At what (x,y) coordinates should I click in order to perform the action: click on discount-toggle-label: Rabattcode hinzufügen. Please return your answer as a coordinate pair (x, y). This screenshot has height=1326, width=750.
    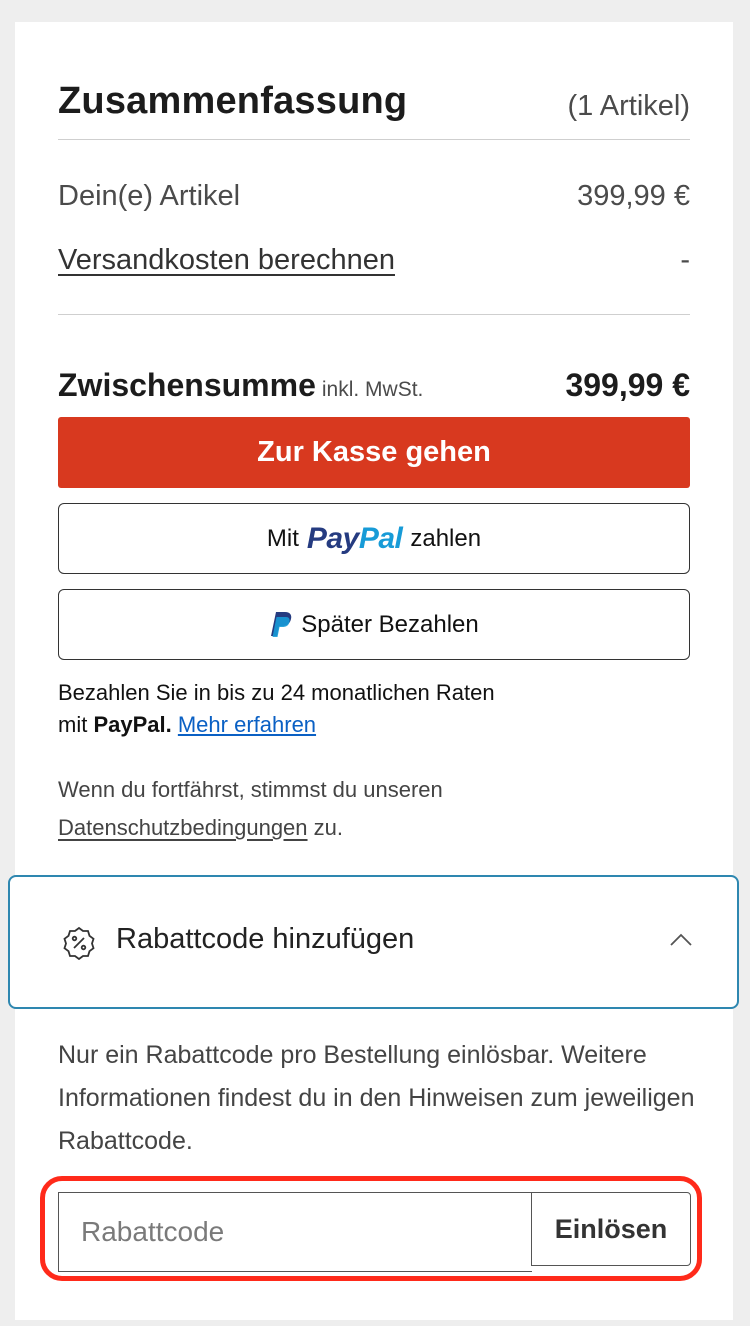
    Looking at the image, I should click on (265, 939).